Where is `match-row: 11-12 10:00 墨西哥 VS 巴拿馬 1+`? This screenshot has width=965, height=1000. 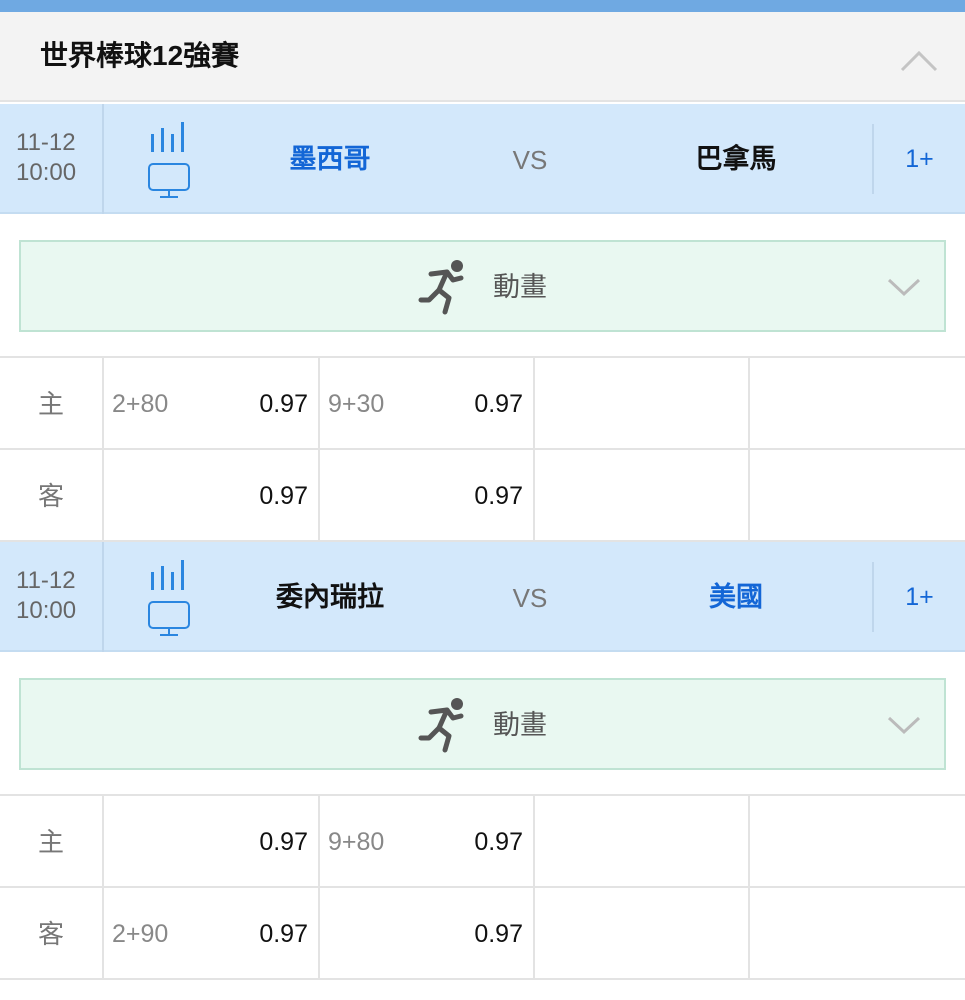
match-row: 11-12 10:00 墨西哥 VS 巴拿馬 1+ is located at coordinates (482, 159).